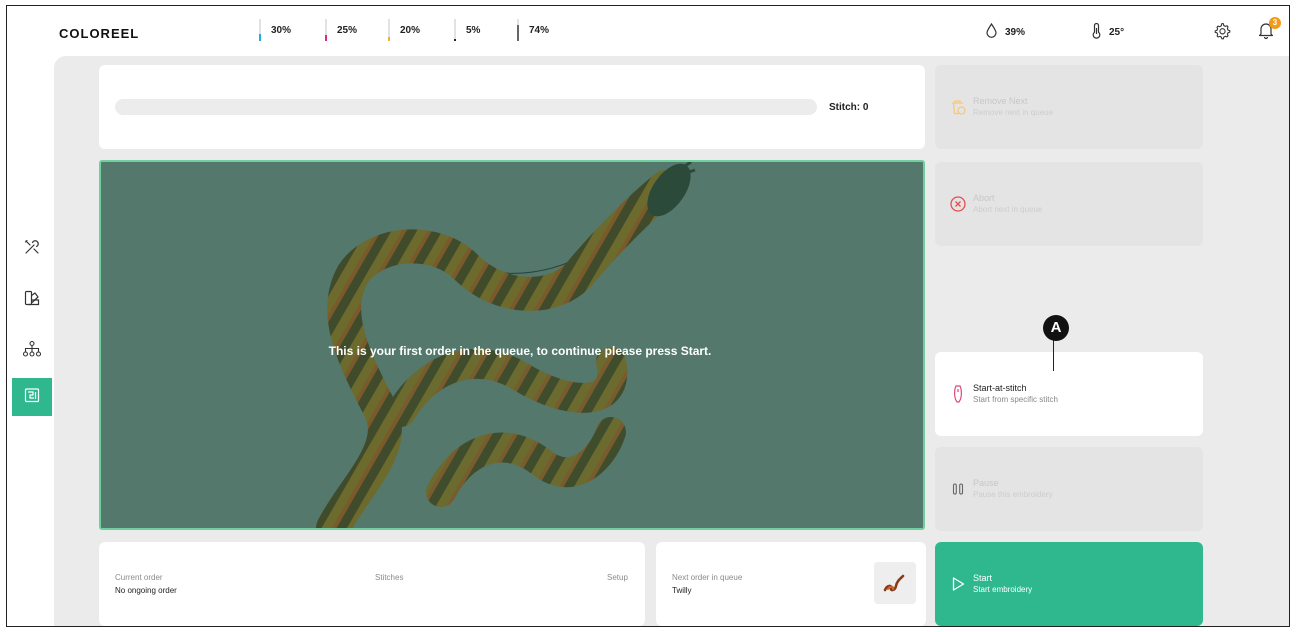  Describe the element at coordinates (1117, 32) in the screenshot. I see `temperature-value: 25°` at that location.